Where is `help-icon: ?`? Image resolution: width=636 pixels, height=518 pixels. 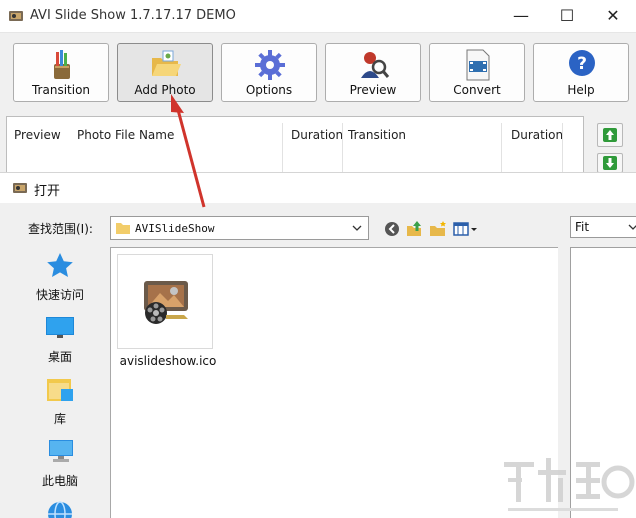
help-icon: ? is located at coordinates (582, 63).